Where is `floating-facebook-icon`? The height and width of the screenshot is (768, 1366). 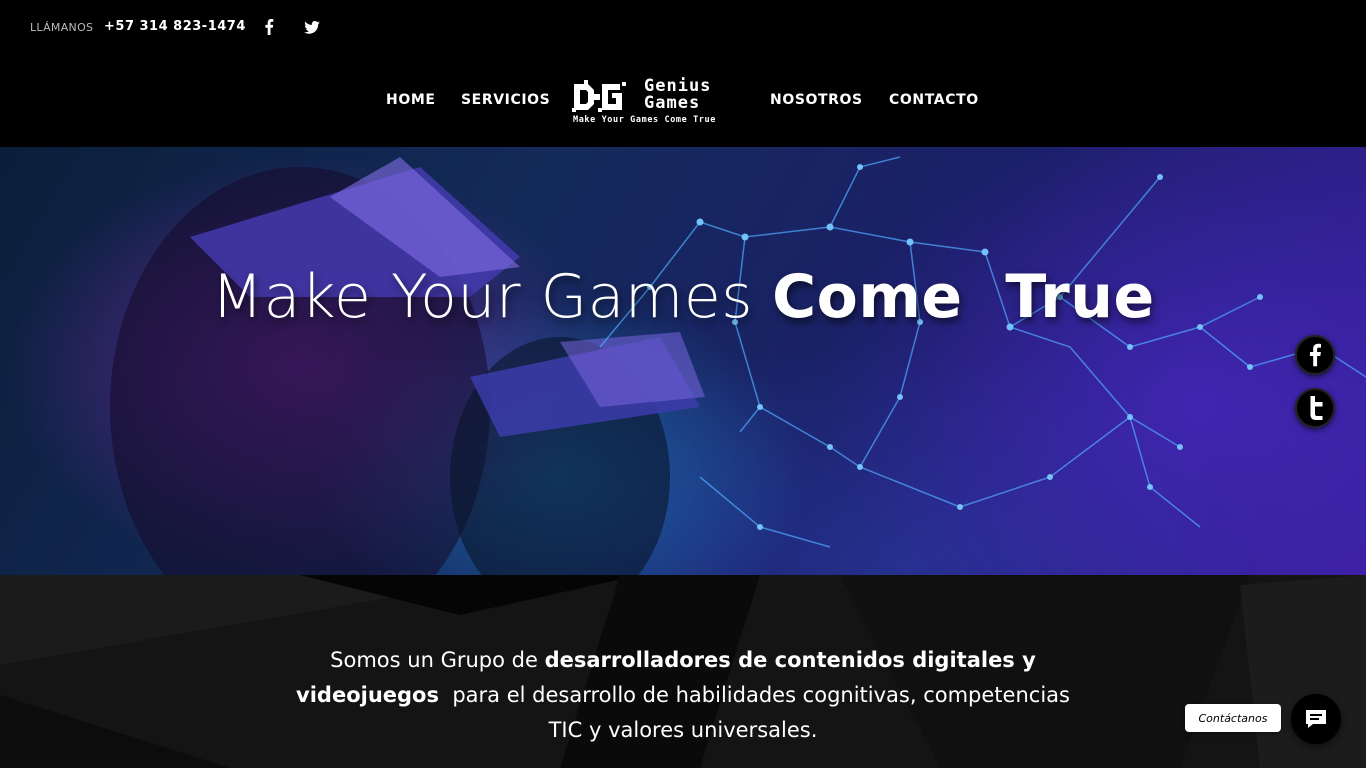
floating-facebook-icon is located at coordinates (1315, 355).